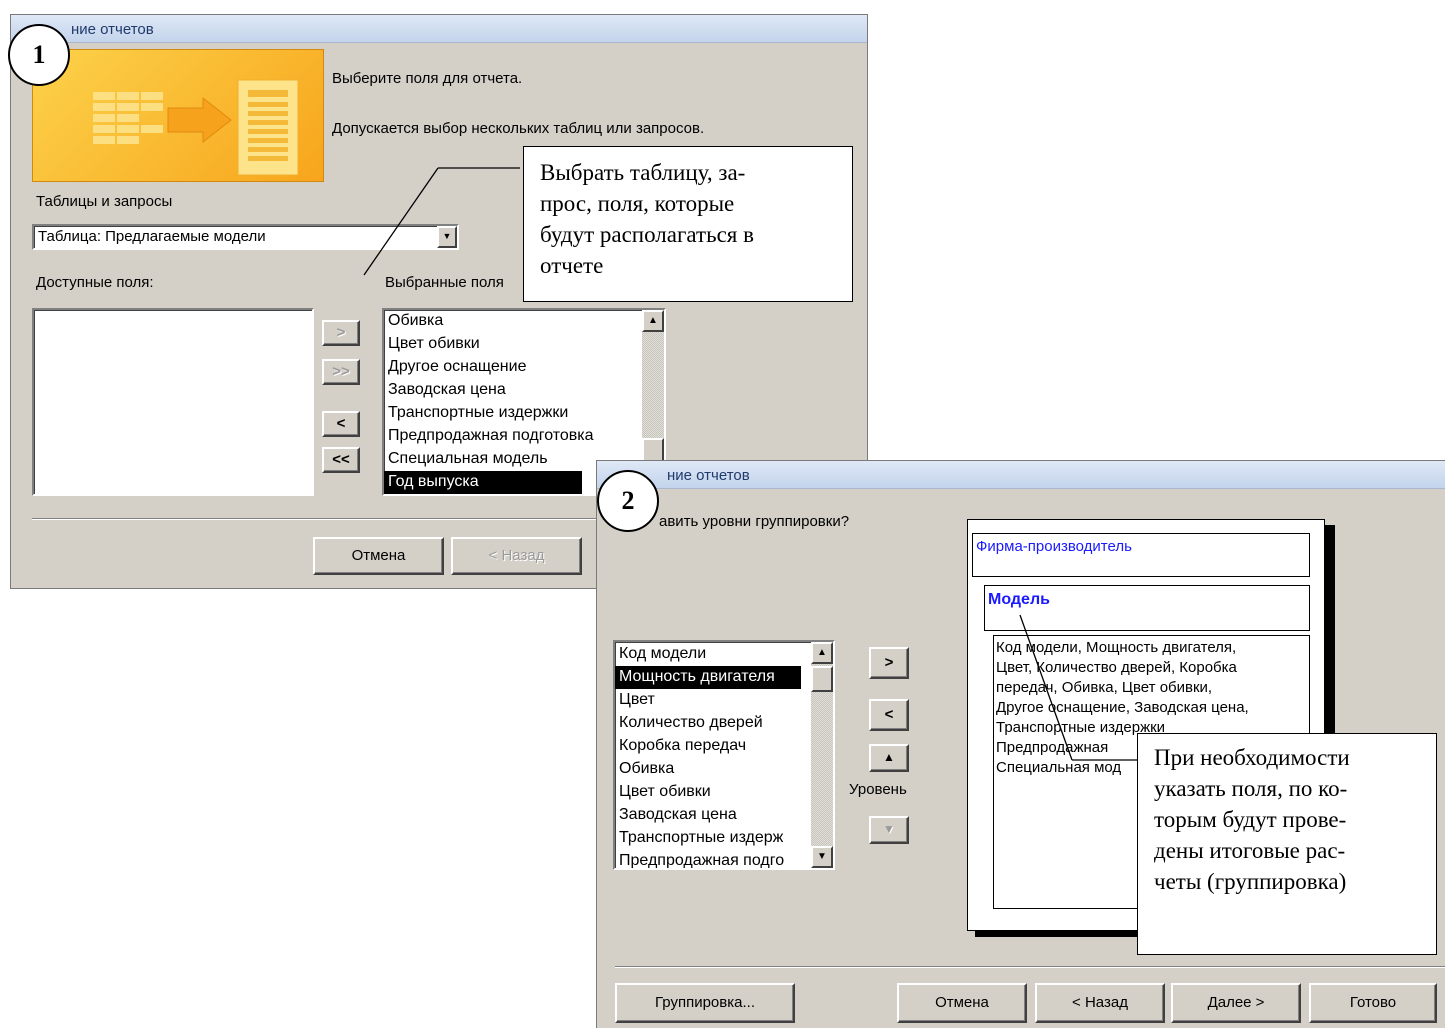  Describe the element at coordinates (483, 482) in the screenshot. I see `list-item: Год выпуска` at that location.